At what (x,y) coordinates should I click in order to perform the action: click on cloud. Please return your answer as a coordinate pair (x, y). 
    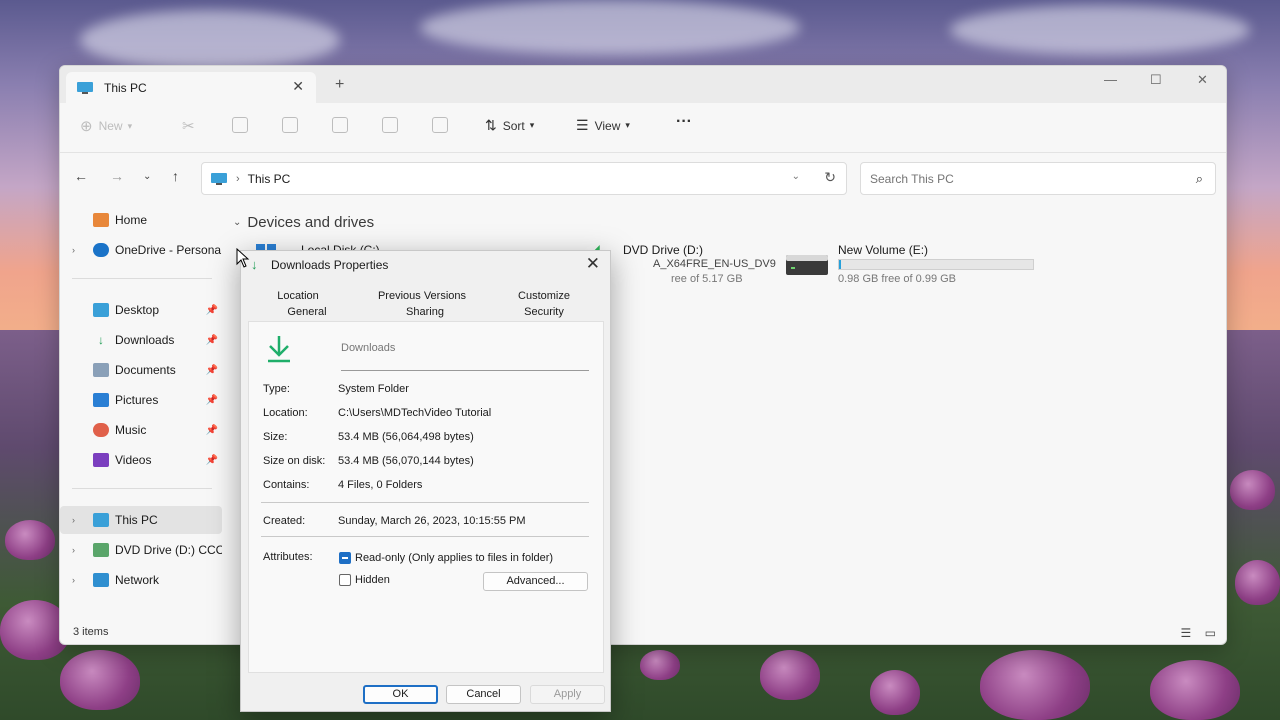
    Looking at the image, I should click on (1100, 30).